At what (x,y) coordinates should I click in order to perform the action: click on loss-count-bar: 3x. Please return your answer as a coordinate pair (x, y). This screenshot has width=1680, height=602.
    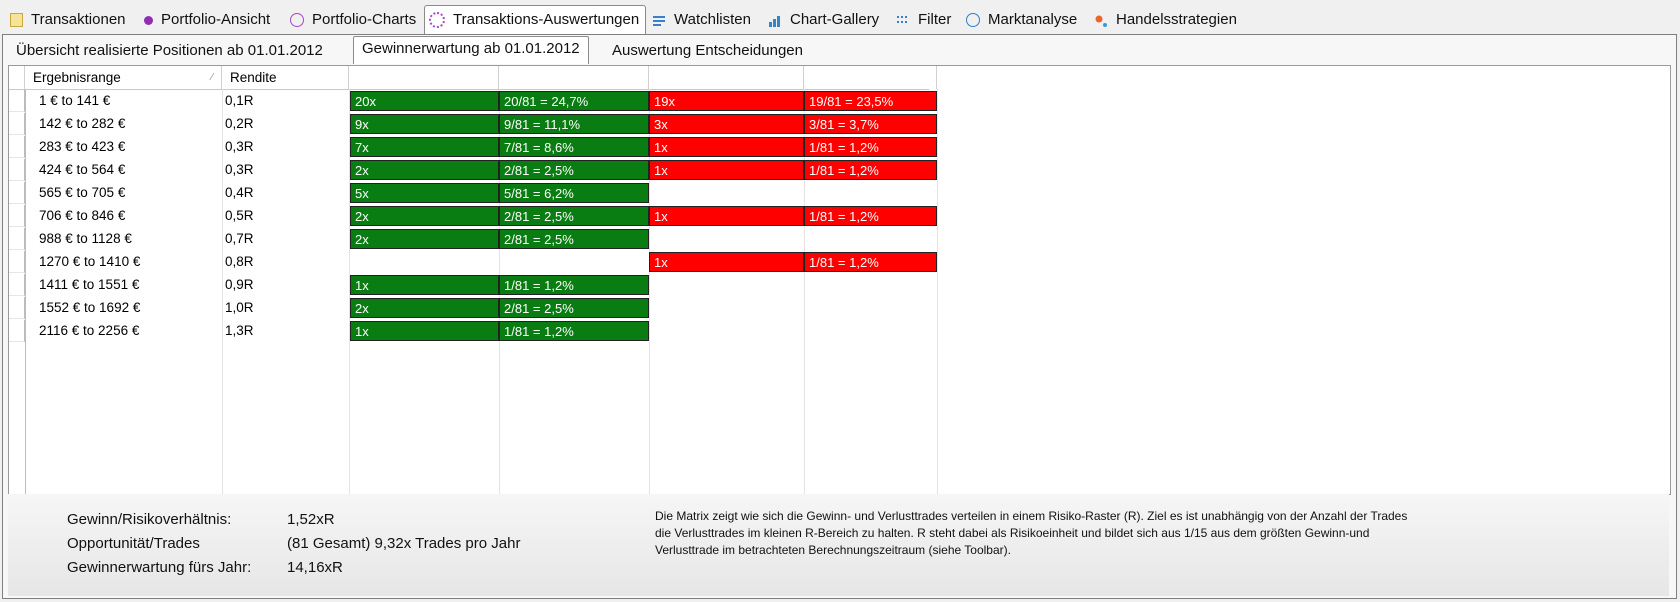
    Looking at the image, I should click on (726, 124).